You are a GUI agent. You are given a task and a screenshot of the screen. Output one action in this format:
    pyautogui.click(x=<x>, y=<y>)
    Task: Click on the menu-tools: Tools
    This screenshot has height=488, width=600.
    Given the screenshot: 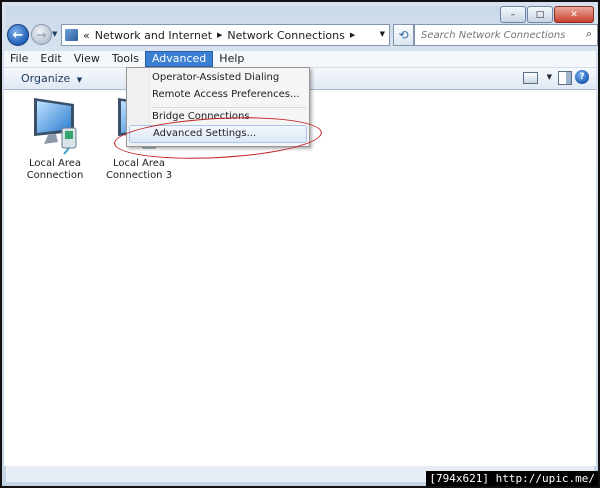 What is the action you would take?
    pyautogui.click(x=125, y=59)
    